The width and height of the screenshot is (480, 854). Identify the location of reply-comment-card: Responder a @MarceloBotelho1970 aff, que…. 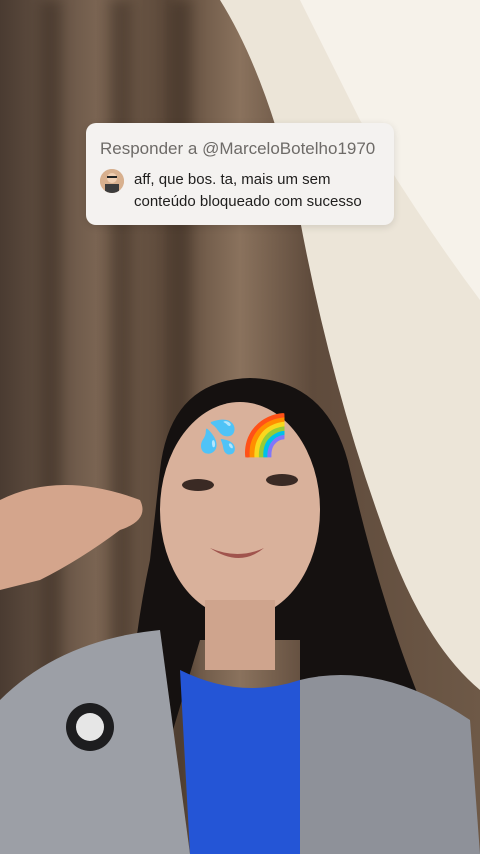
(240, 174).